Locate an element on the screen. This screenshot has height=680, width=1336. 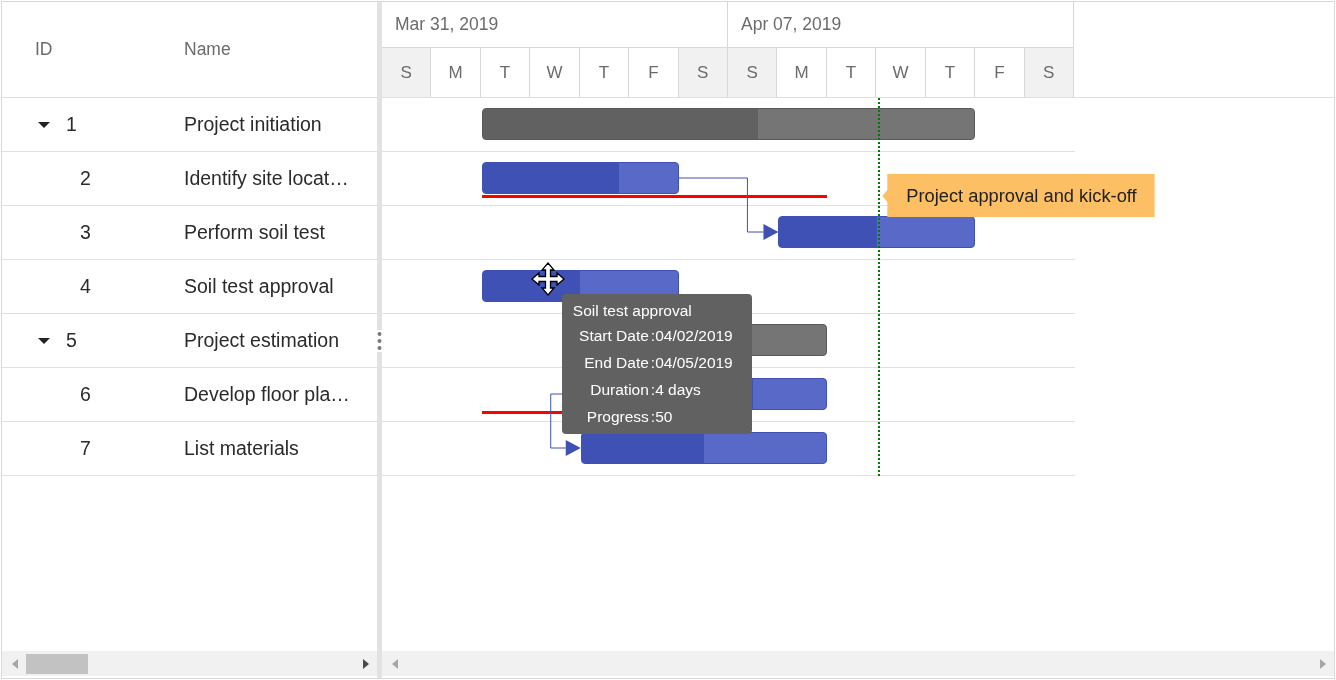
scrollbar-thumb is located at coordinates (57, 663).